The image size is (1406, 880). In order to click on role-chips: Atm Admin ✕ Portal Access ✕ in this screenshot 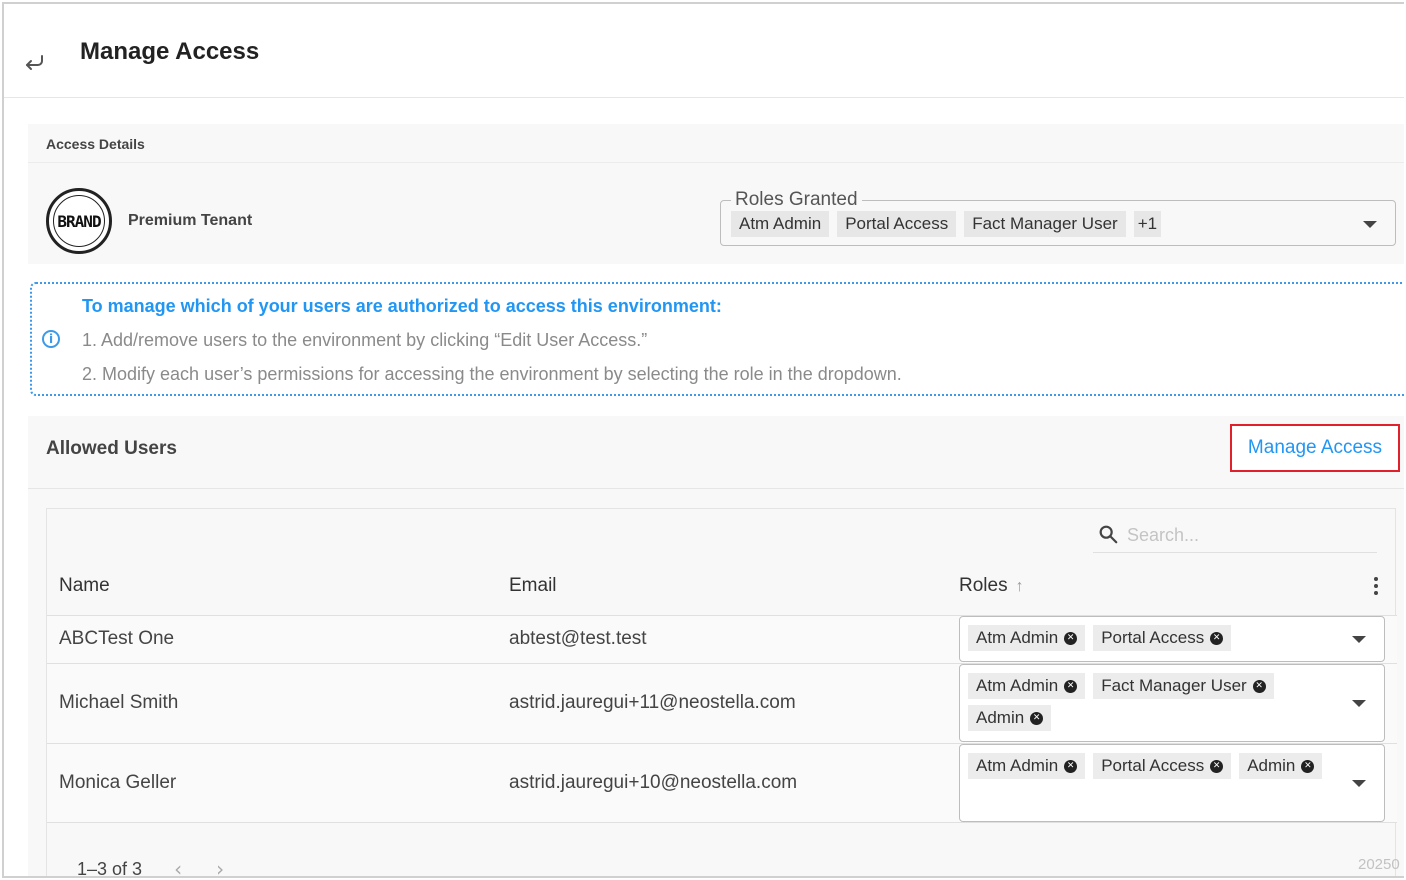, I will do `click(1153, 638)`.